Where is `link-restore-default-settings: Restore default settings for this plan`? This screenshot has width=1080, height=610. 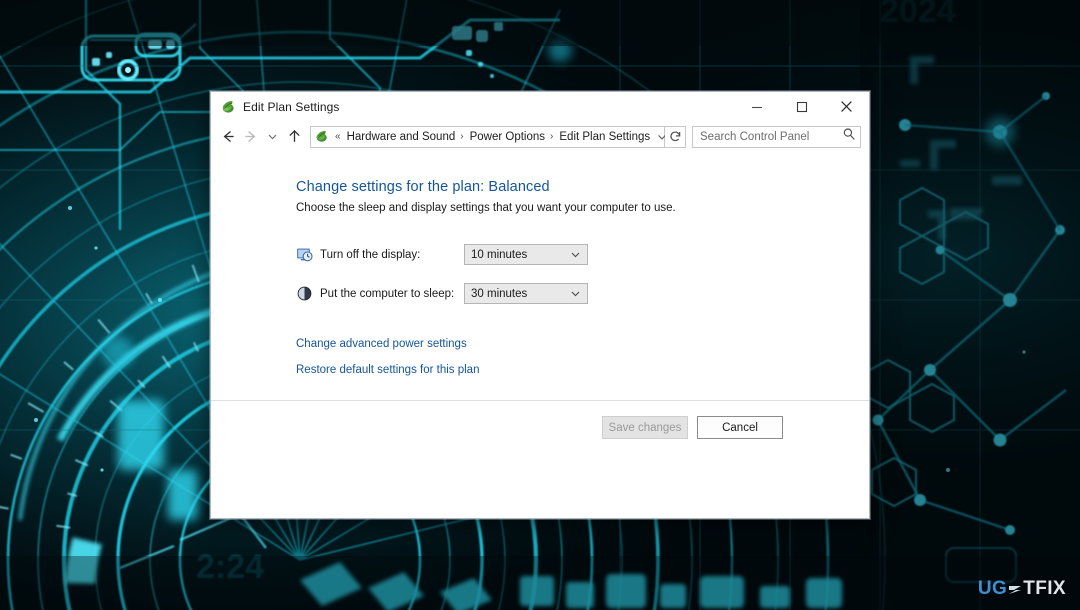
link-restore-default-settings: Restore default settings for this plan is located at coordinates (582, 370).